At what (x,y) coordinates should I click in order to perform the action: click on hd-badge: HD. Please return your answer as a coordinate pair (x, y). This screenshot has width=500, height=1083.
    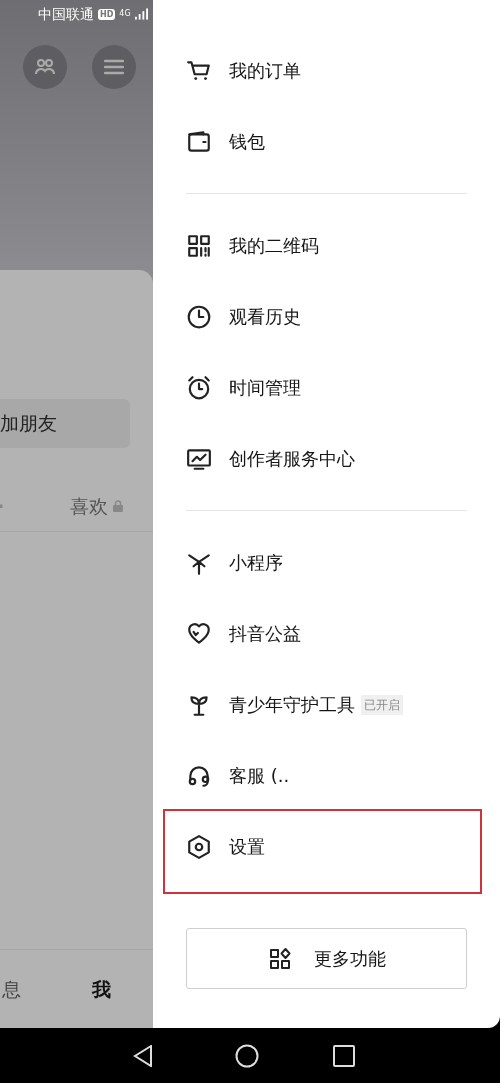
    Looking at the image, I should click on (107, 14).